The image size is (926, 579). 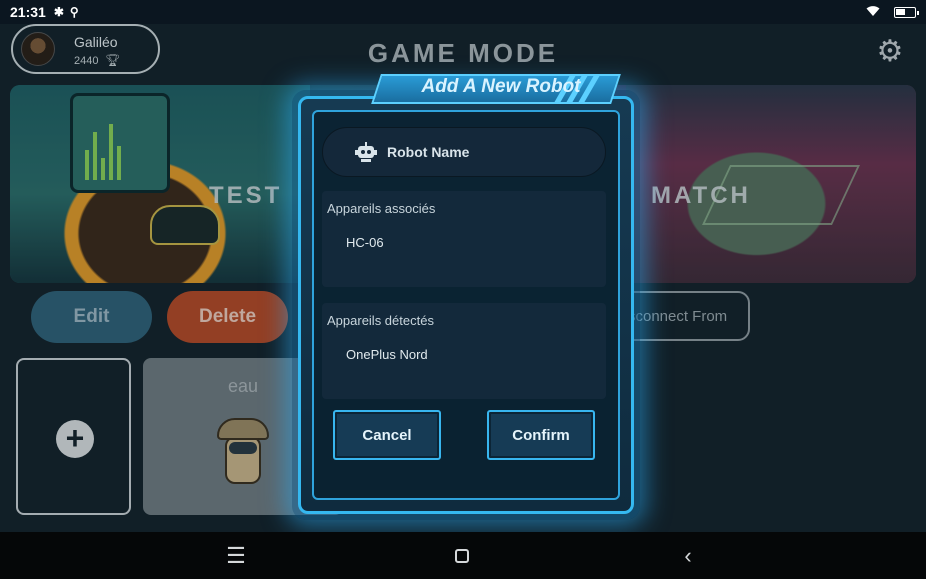 I want to click on detected-devices-heading: Appareils détectés, so click(x=380, y=320).